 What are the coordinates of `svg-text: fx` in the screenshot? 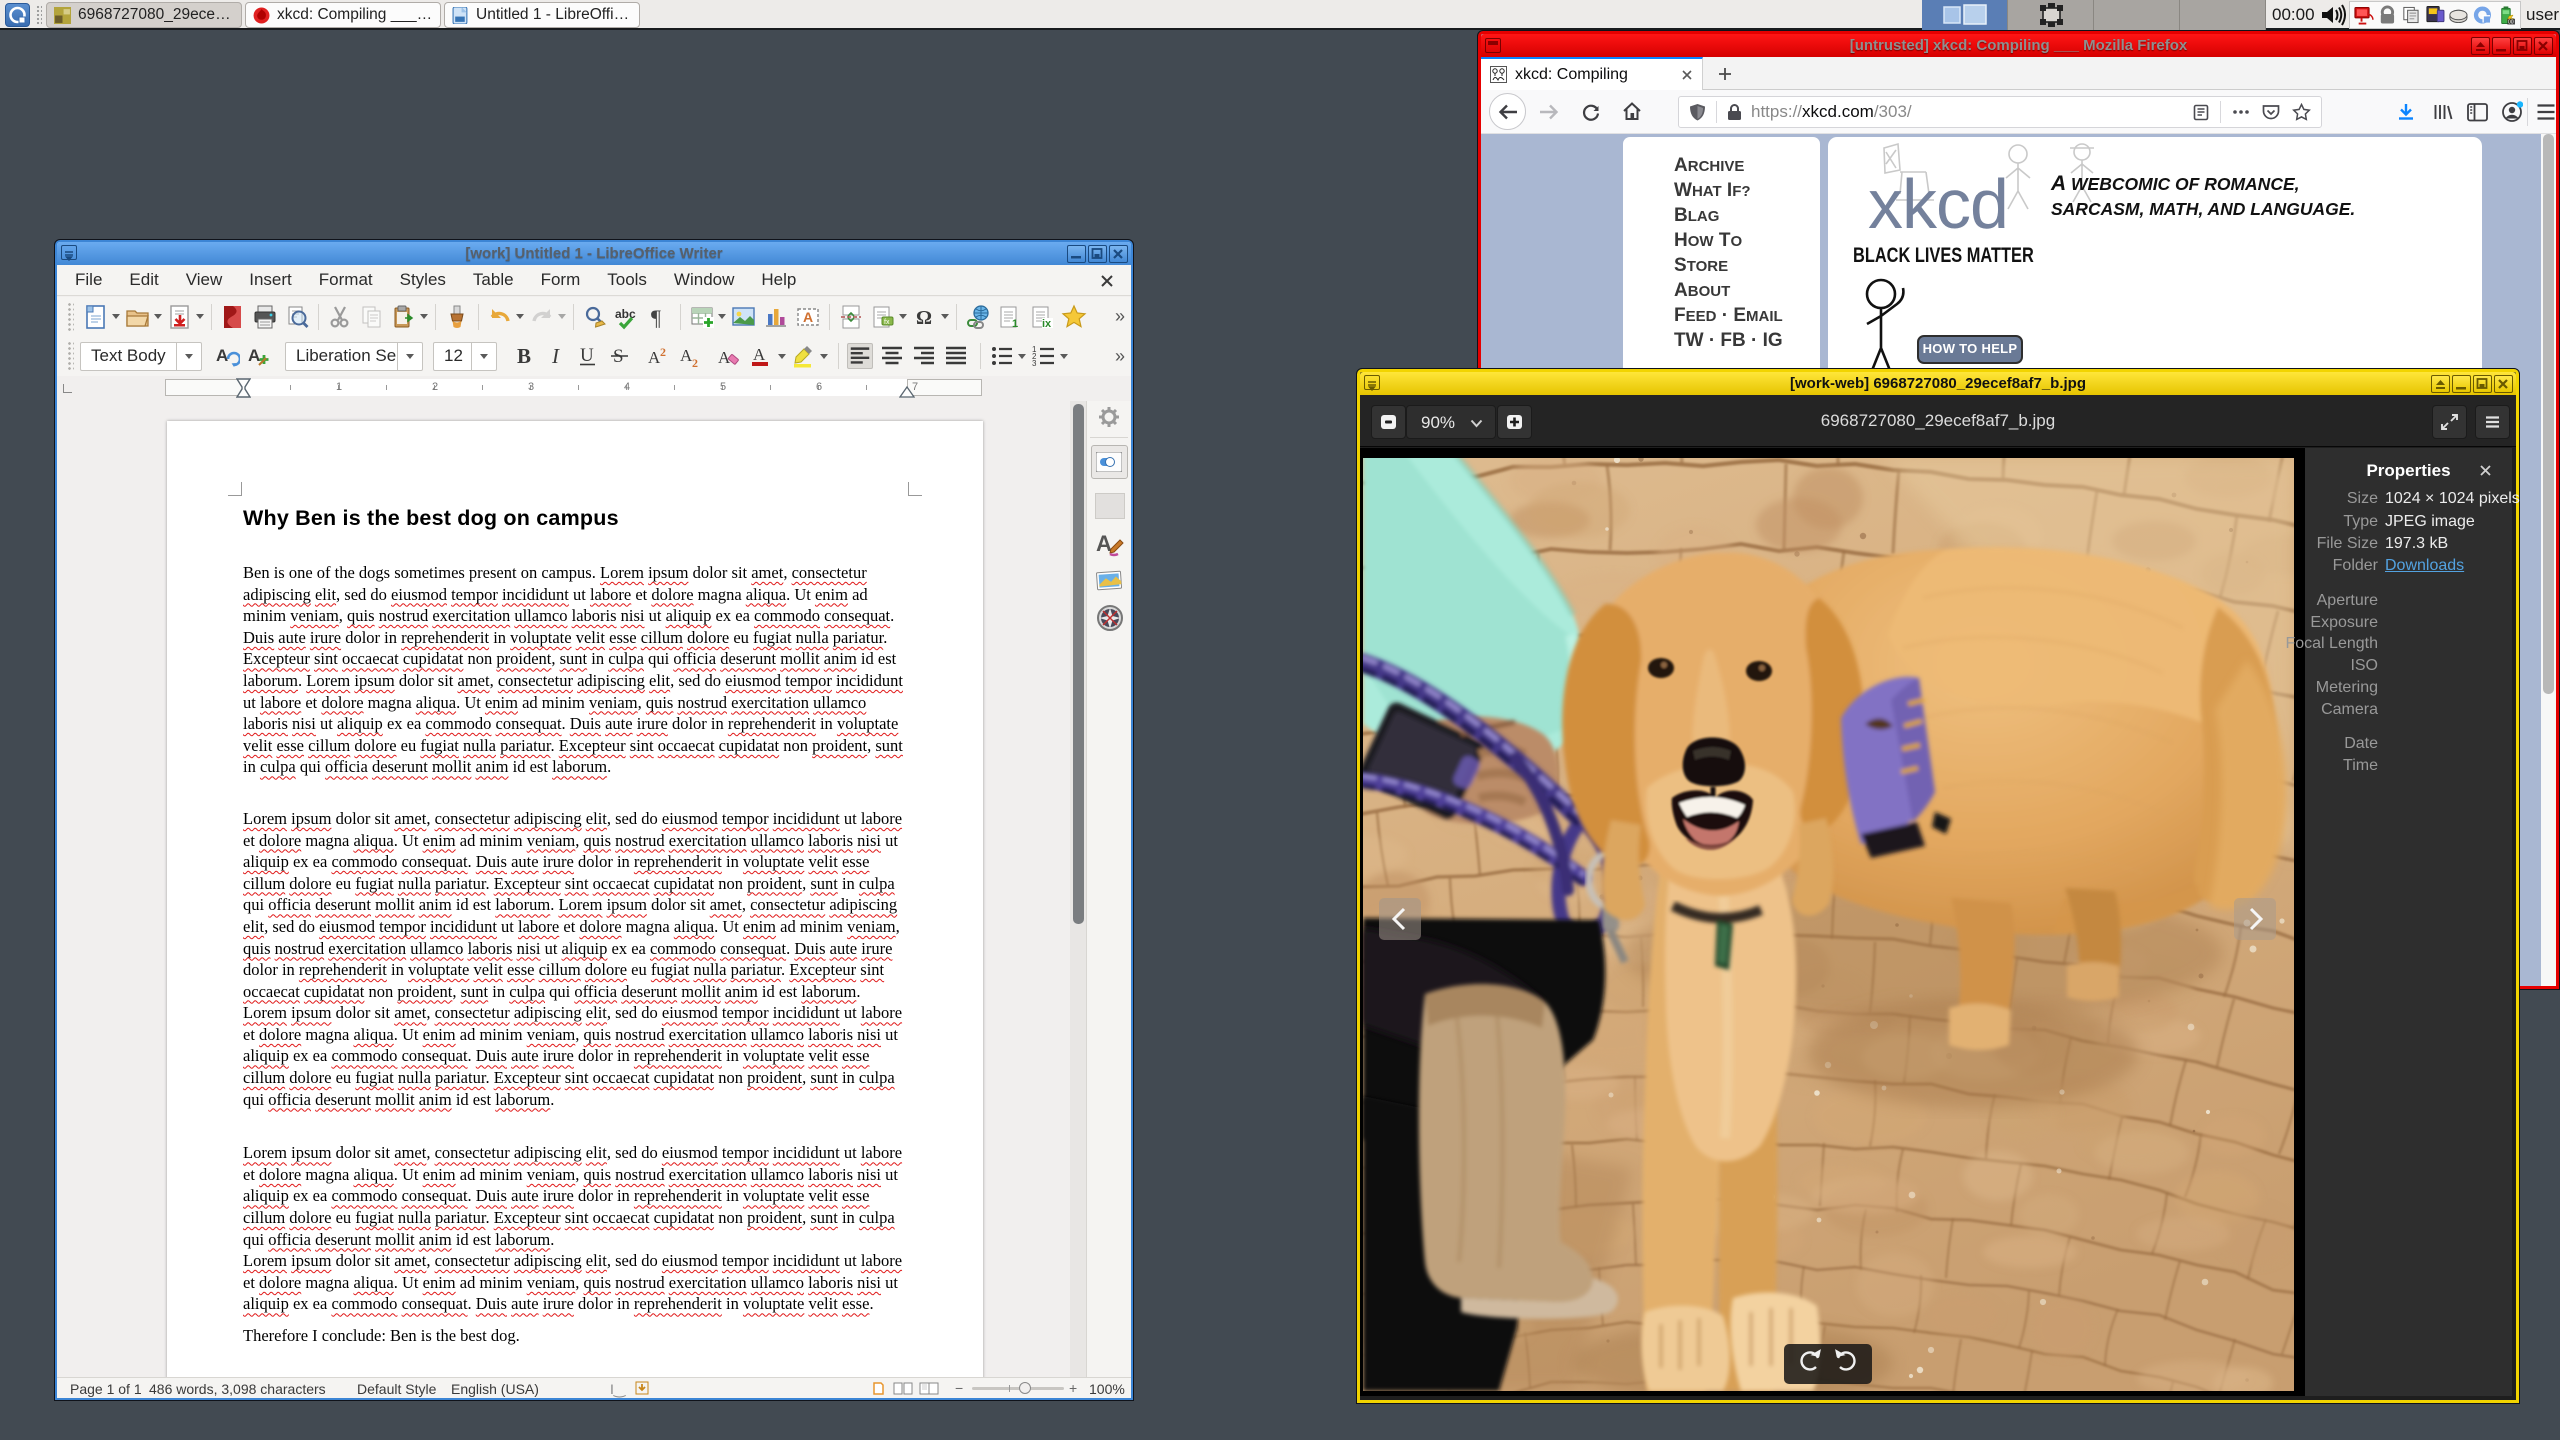 It's located at (887, 322).